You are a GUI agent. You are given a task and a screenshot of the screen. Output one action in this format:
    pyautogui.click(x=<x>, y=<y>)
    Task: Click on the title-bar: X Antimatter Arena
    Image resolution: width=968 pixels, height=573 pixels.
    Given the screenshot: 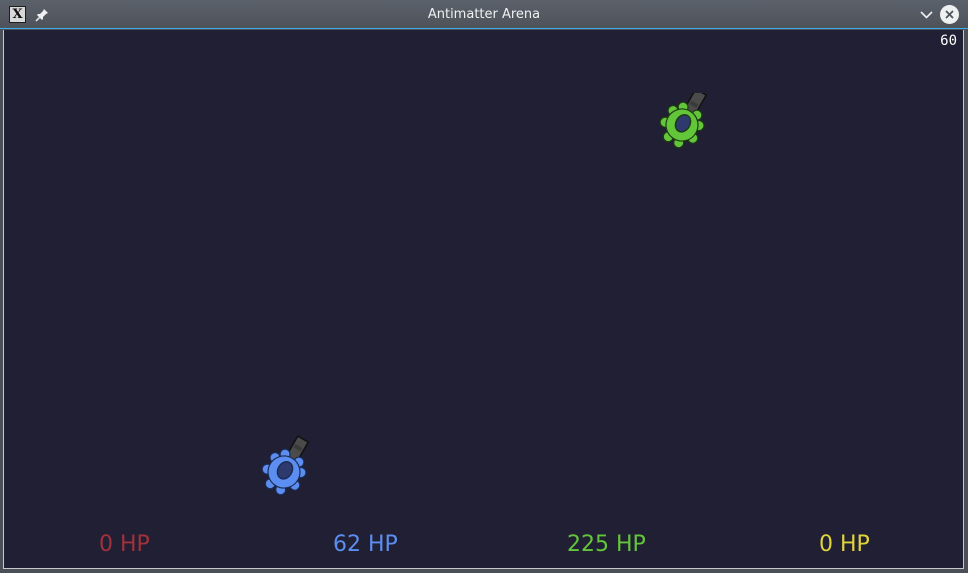 What is the action you would take?
    pyautogui.click(x=484, y=14)
    